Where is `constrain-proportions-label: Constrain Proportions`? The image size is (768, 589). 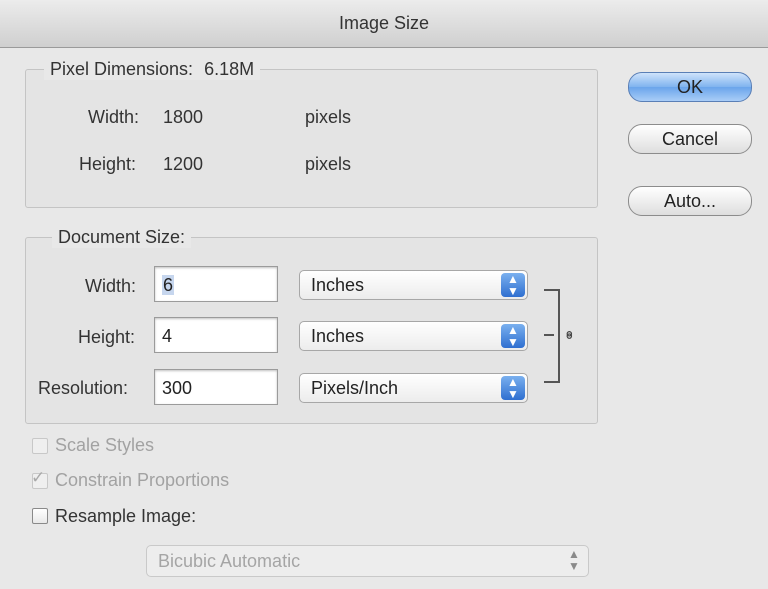 constrain-proportions-label: Constrain Proportions is located at coordinates (142, 480).